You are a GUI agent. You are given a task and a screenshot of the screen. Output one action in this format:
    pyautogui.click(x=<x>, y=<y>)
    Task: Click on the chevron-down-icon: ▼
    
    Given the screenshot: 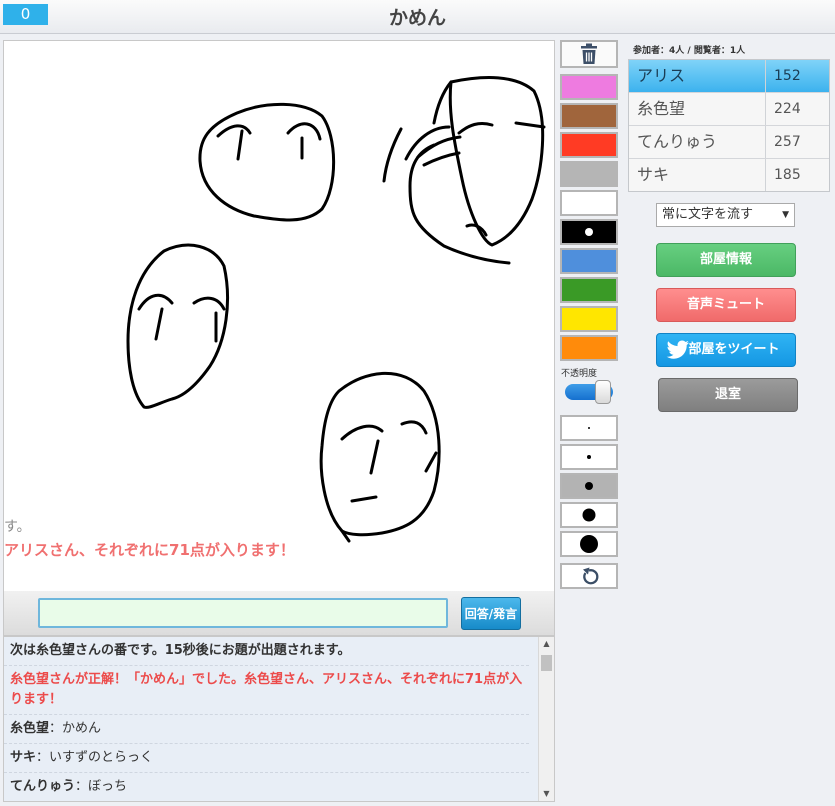 What is the action you would take?
    pyautogui.click(x=785, y=215)
    